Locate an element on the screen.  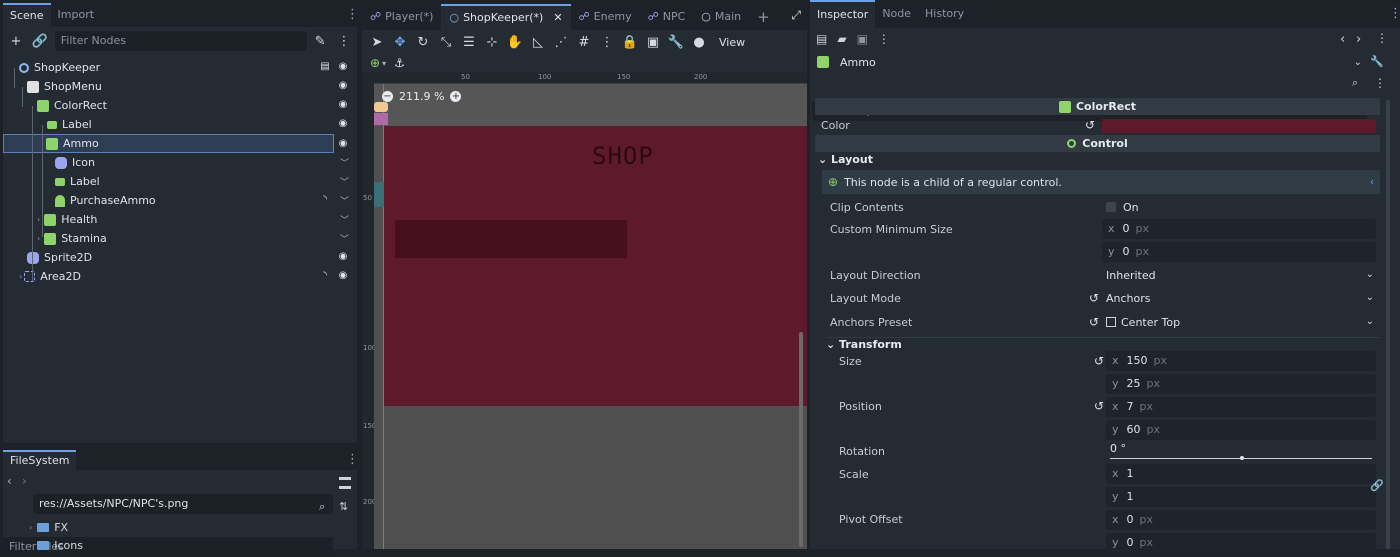
tab-node: Node is located at coordinates (896, 14).